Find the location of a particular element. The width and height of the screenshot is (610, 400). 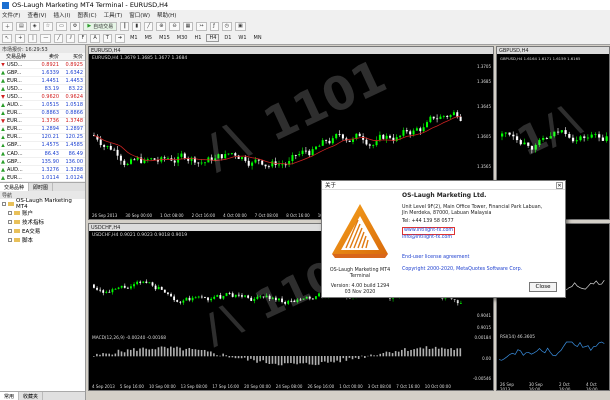

market-watch-row: EUR... 120.21 120.25 is located at coordinates (42, 138).